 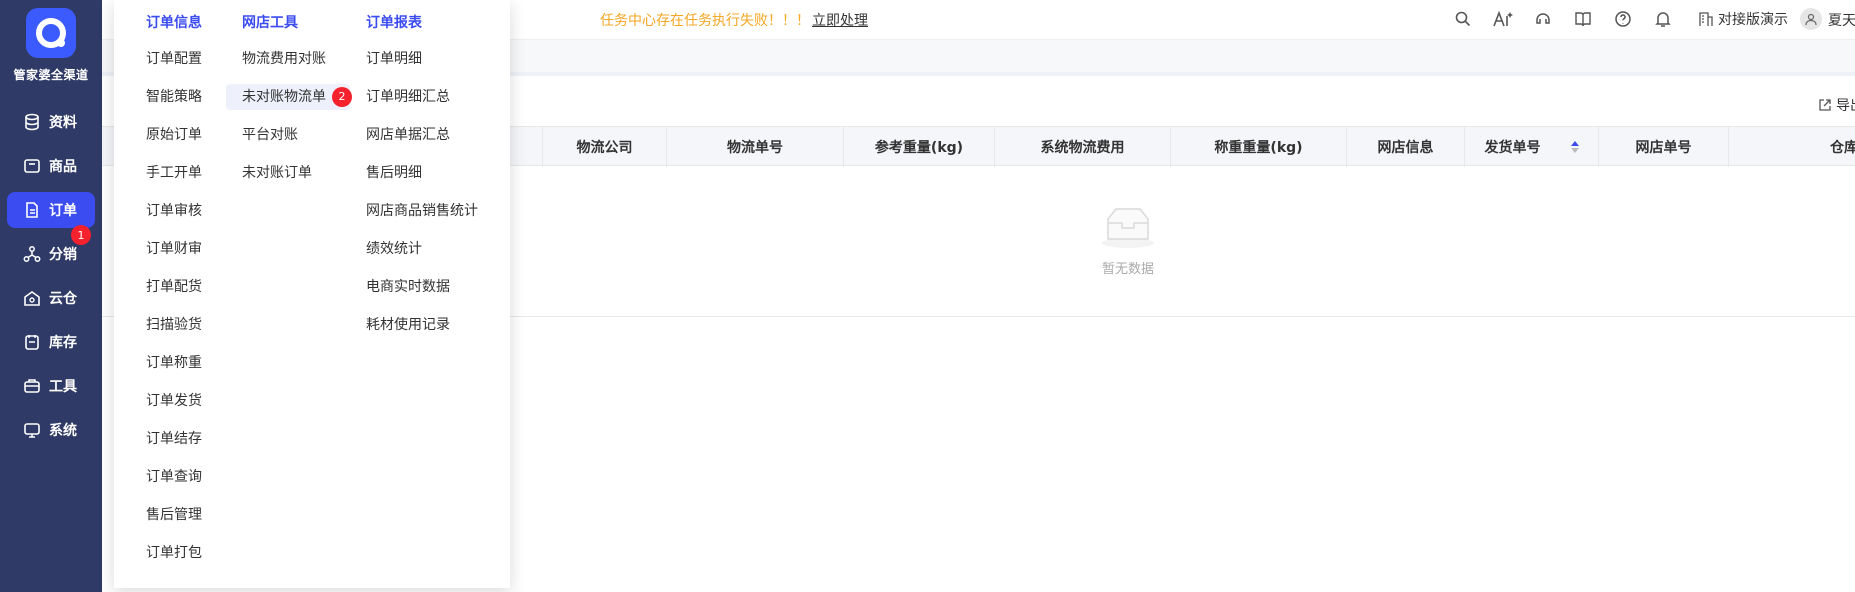 What do you see at coordinates (1574, 147) in the screenshot?
I see `sort-icon` at bounding box center [1574, 147].